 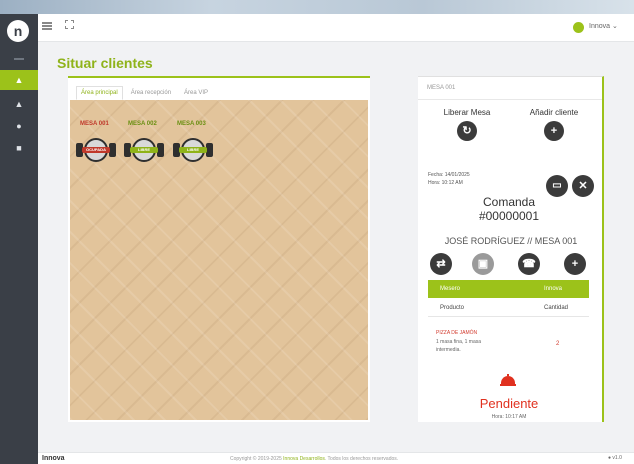 I want to click on user-menu: Innova ⌄, so click(x=603, y=26).